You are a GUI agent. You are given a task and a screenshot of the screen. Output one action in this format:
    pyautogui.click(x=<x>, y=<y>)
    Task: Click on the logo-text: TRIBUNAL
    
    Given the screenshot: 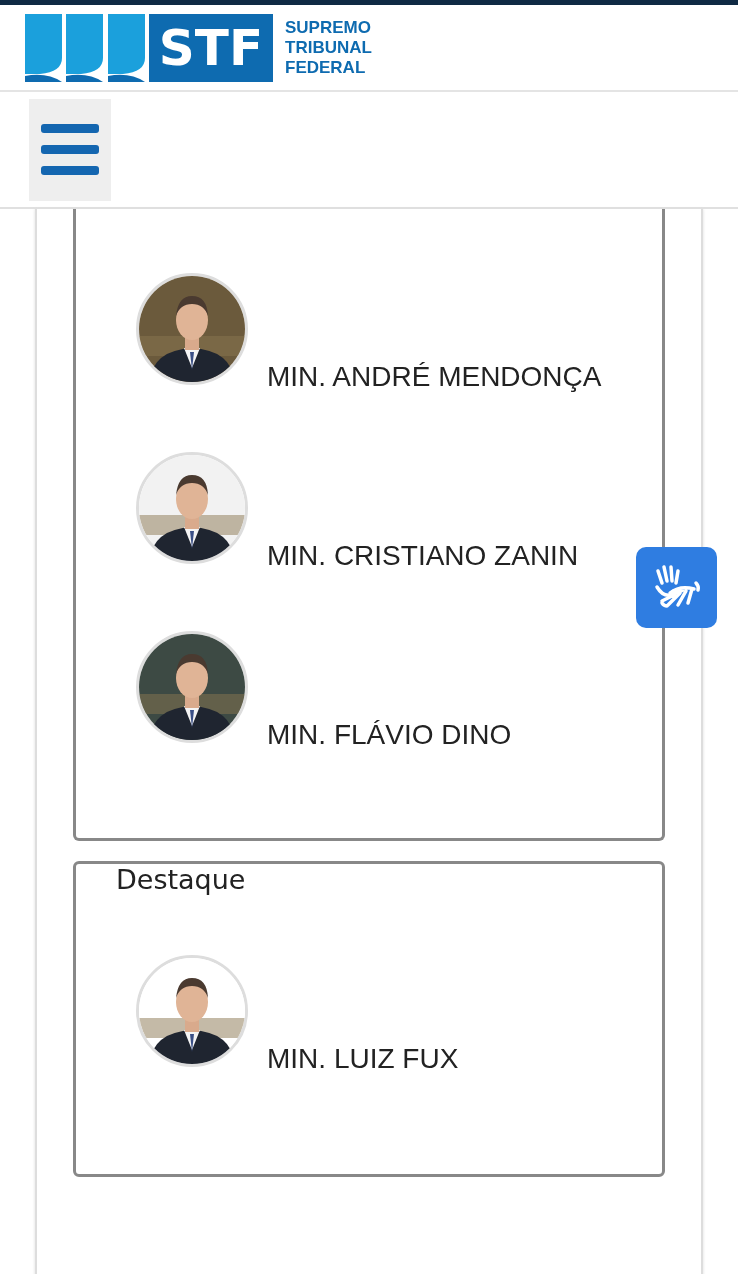 What is the action you would take?
    pyautogui.click(x=328, y=47)
    